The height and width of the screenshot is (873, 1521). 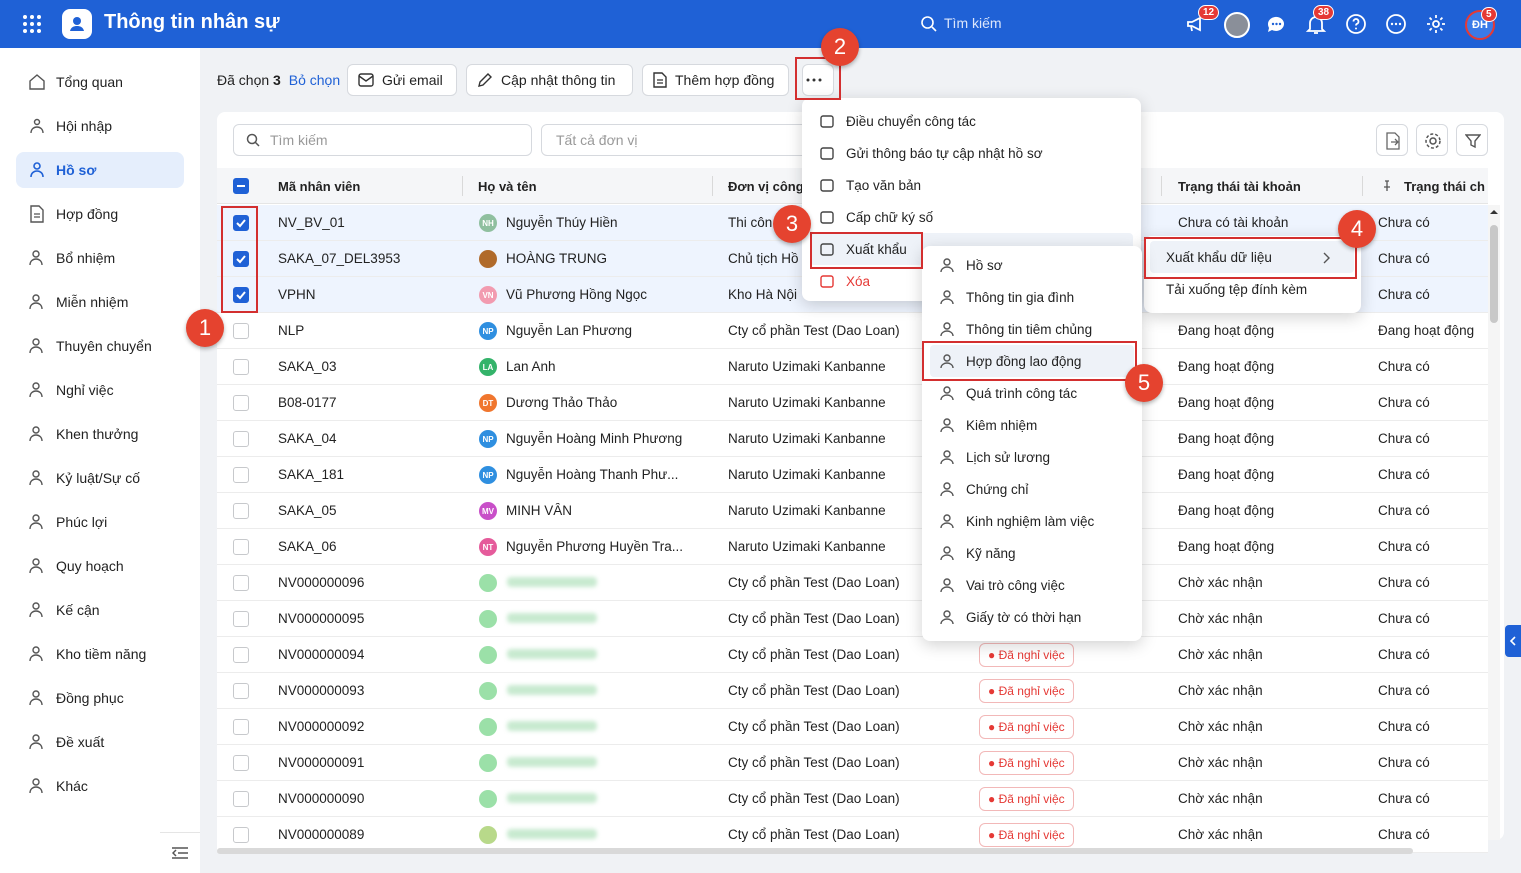 I want to click on sidebar-item-10: Phúc lợi, so click(x=100, y=522).